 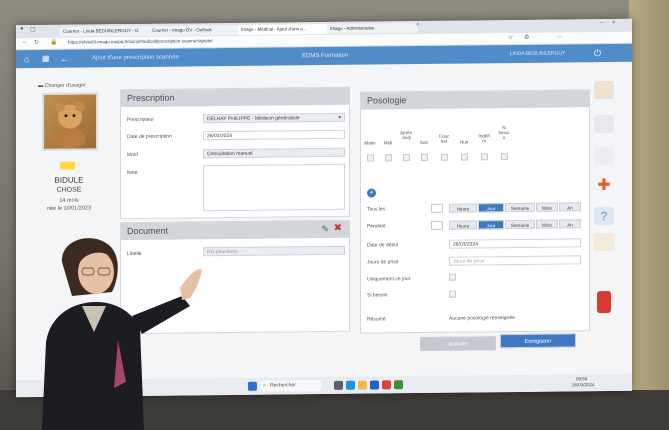 I want to click on checkbox-apres-midi, so click(x=406, y=158).